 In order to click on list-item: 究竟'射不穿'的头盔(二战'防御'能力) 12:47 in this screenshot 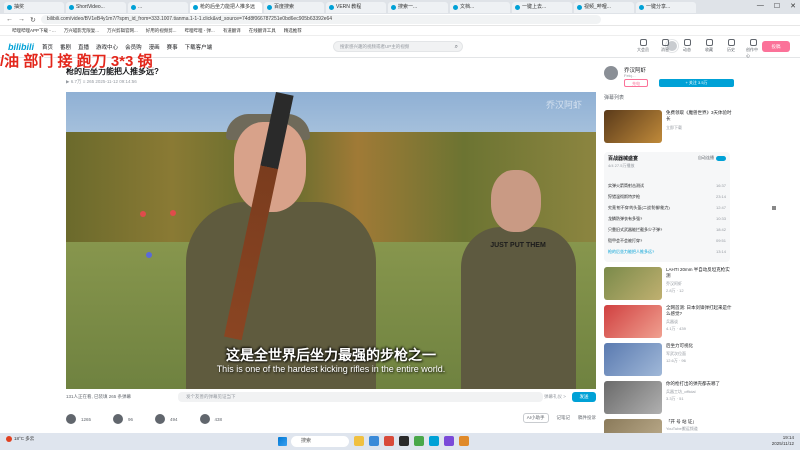, I will do `click(667, 208)`.